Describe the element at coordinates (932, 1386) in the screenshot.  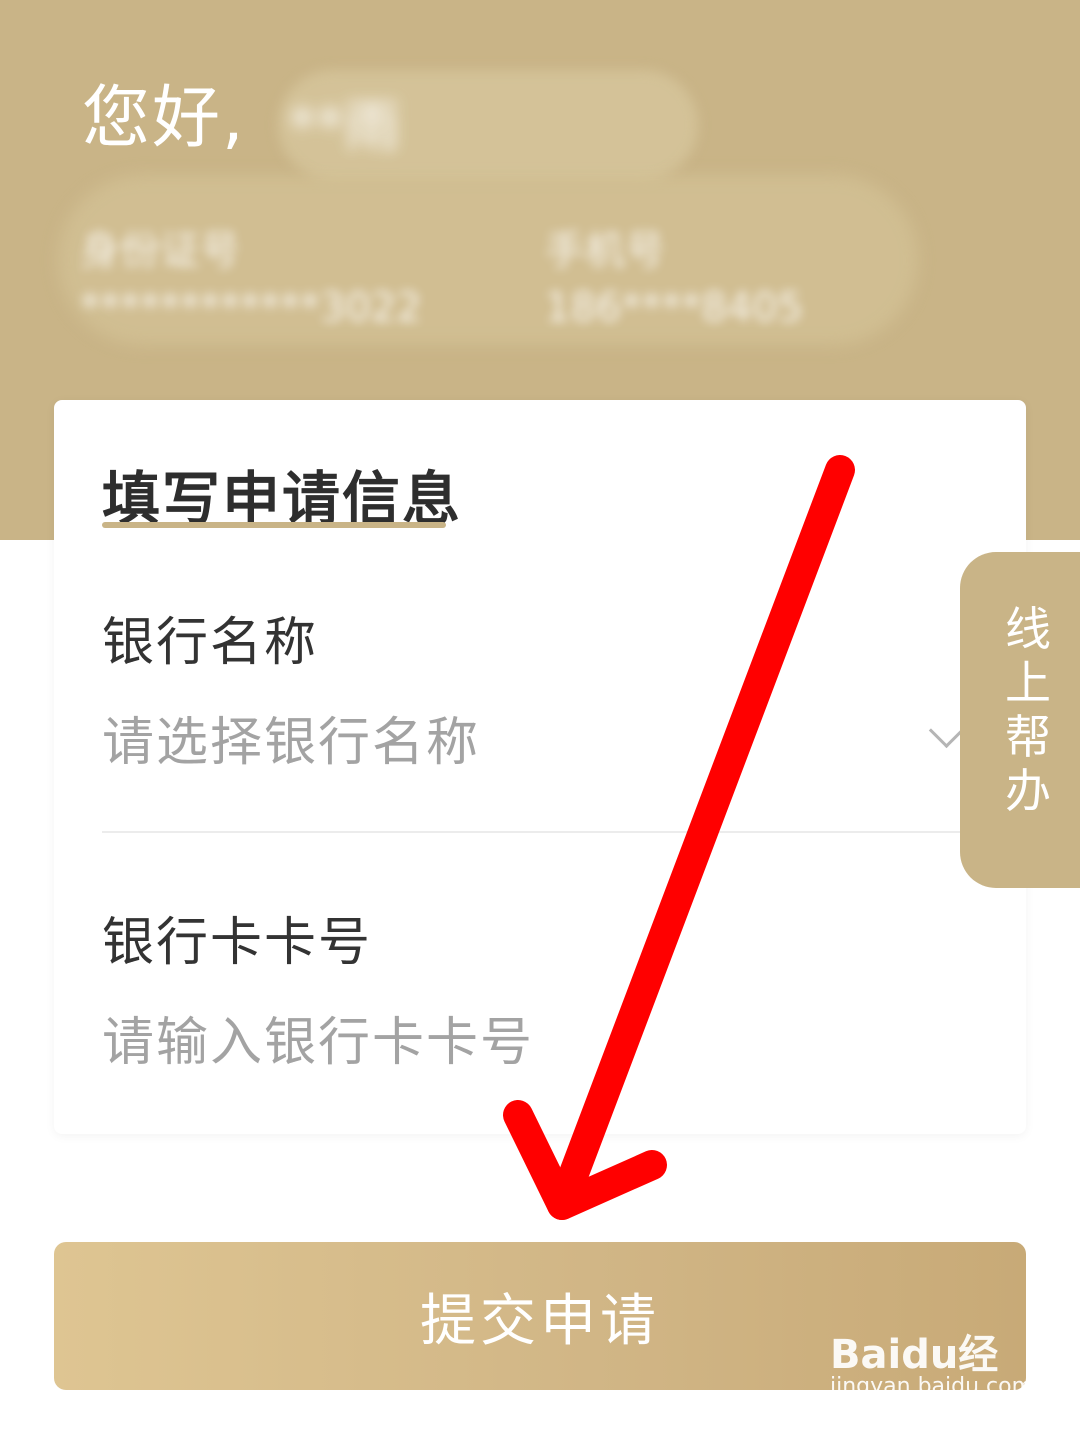
I see `watermark-url: jingyan.baidu.com` at that location.